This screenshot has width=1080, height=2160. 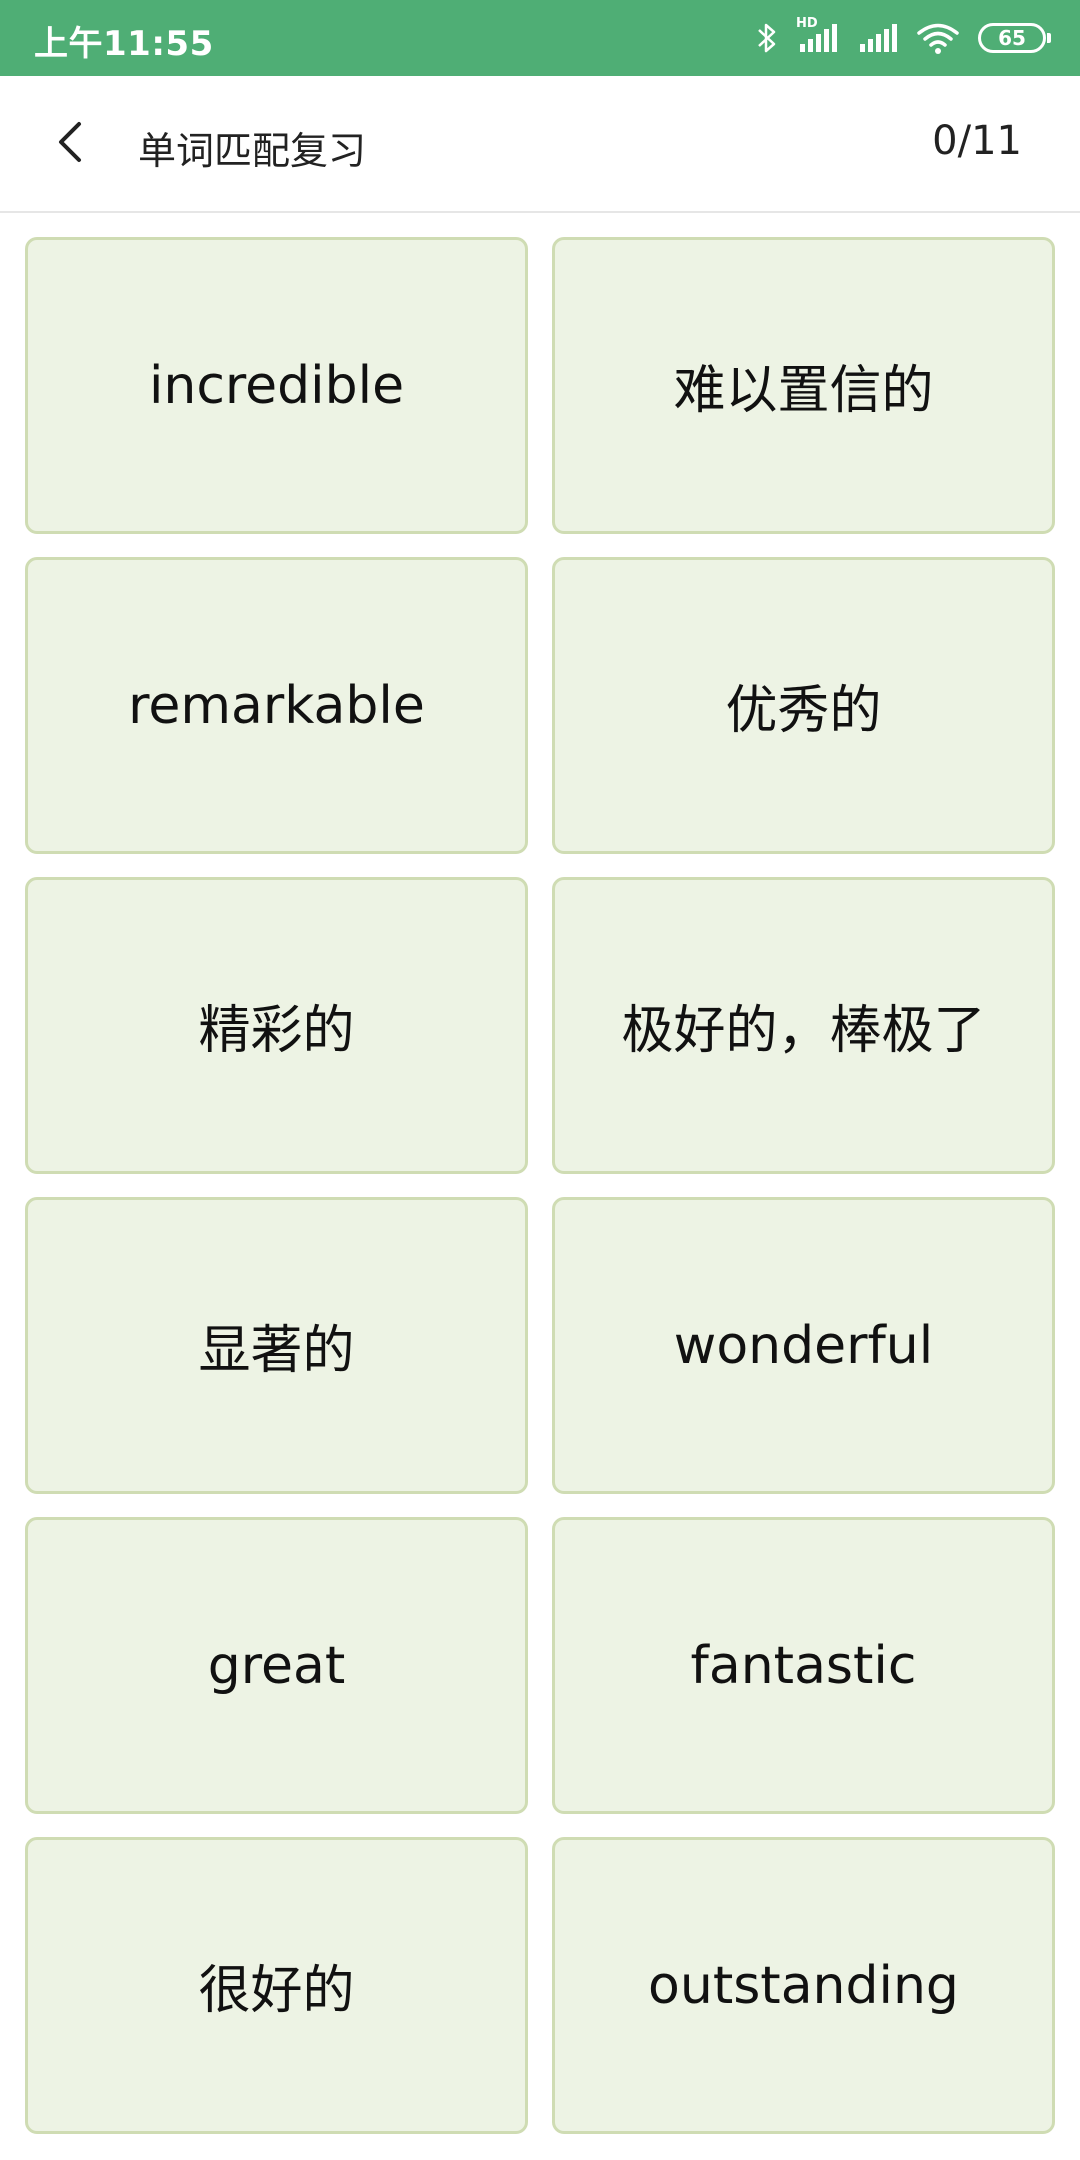 What do you see at coordinates (276, 1345) in the screenshot?
I see `word-card: 显著的` at bounding box center [276, 1345].